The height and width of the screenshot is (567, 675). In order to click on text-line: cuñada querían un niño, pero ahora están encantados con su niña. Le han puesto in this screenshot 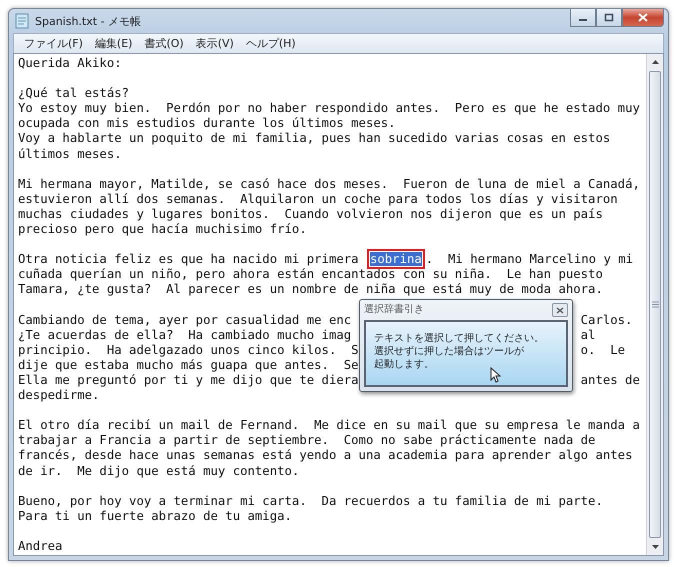, I will do `click(310, 274)`.